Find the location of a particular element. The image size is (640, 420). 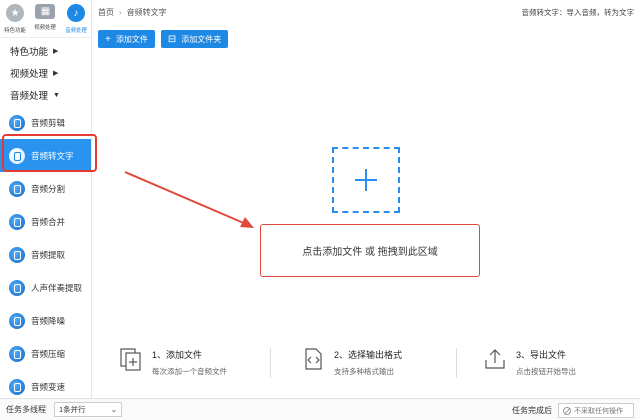

plus-icon: + is located at coordinates (108, 39).